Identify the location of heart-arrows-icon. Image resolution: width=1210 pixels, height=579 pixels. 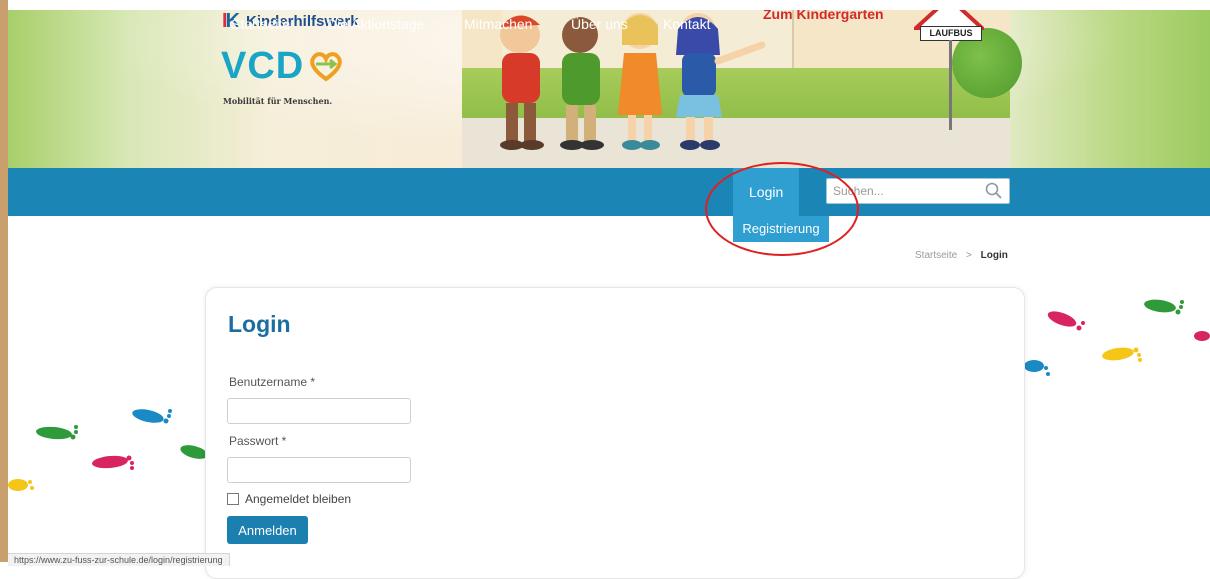
(326, 67).